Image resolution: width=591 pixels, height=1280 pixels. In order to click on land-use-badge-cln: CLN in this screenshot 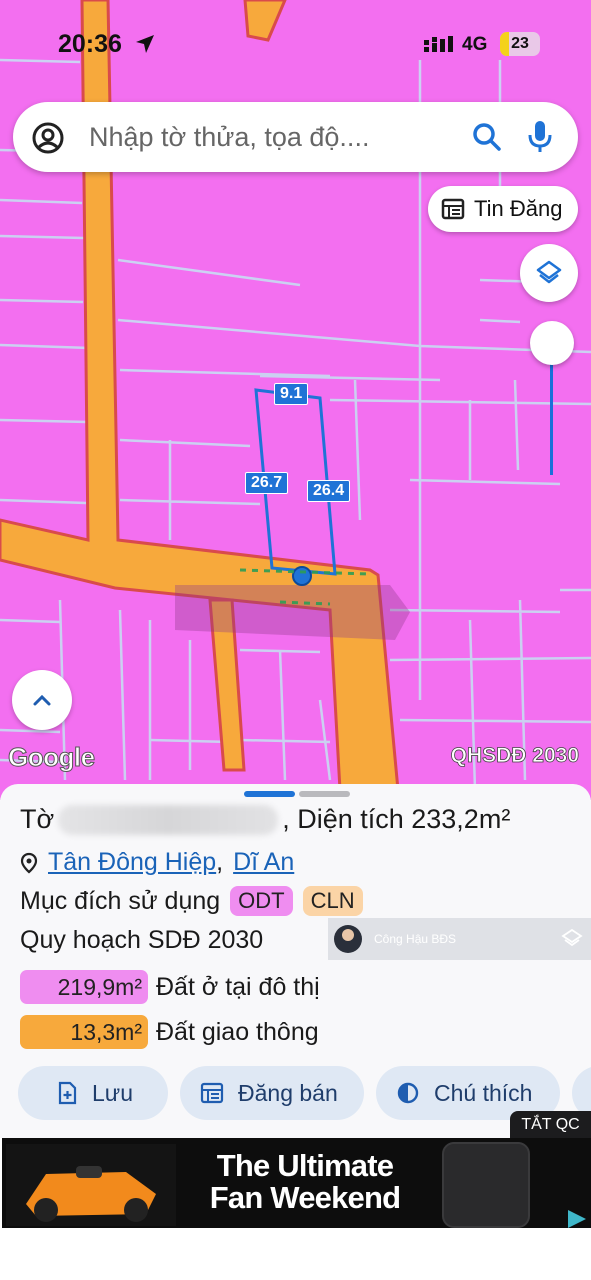, I will do `click(332, 901)`.